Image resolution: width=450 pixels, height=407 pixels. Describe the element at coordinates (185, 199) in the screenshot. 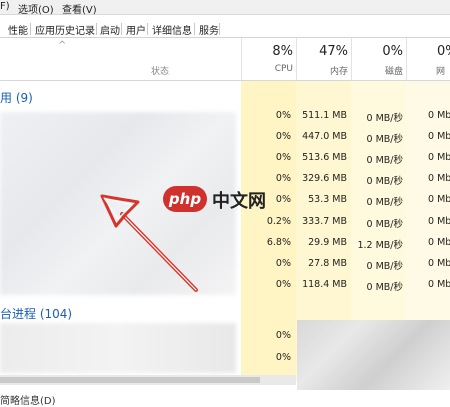

I see `php-badge: php` at that location.